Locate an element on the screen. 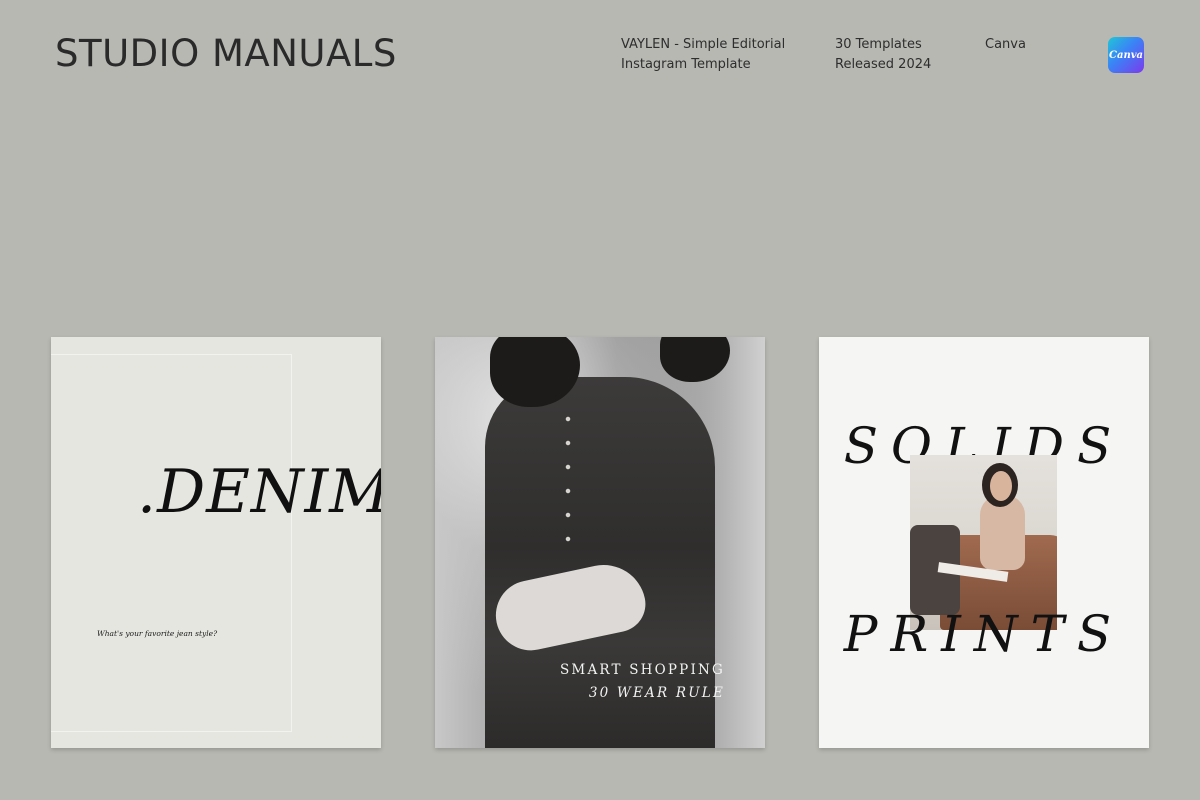  caption-line2: 30 WEAR RULE is located at coordinates (656, 693).